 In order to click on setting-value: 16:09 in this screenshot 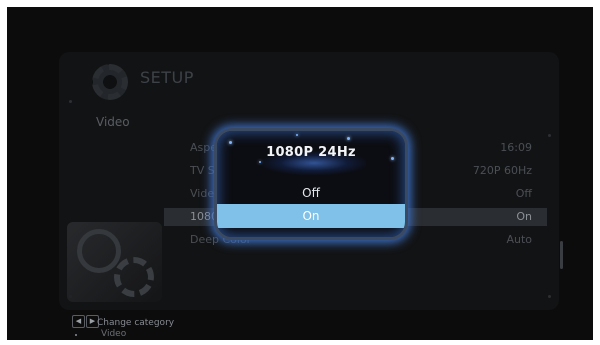, I will do `click(516, 147)`.